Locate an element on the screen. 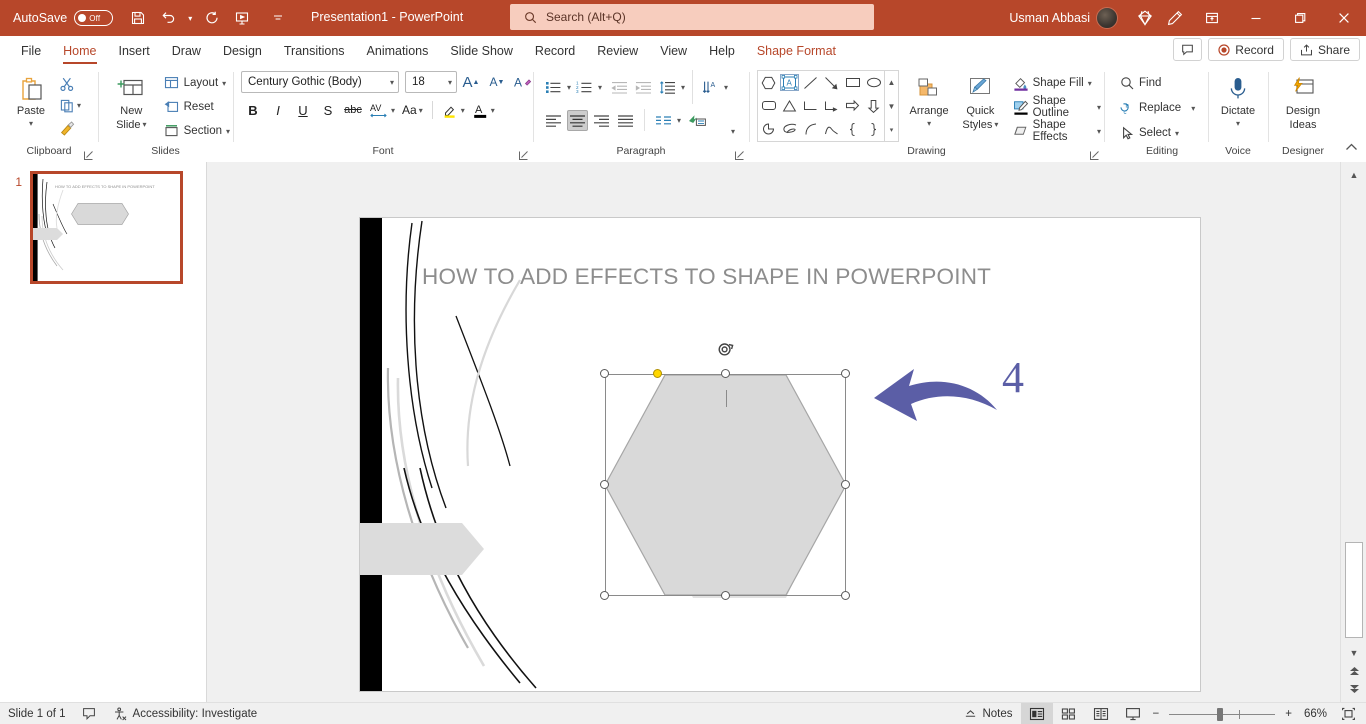 Image resolution: width=1366 pixels, height=724 pixels. fit-slide-to-window-icon is located at coordinates (1349, 713).